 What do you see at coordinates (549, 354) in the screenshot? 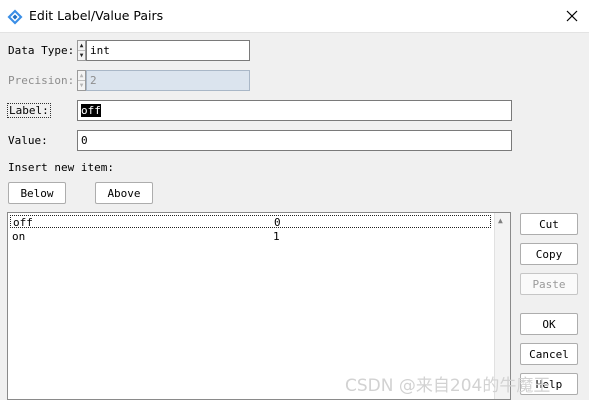
I see `cancel-button: Cancel` at bounding box center [549, 354].